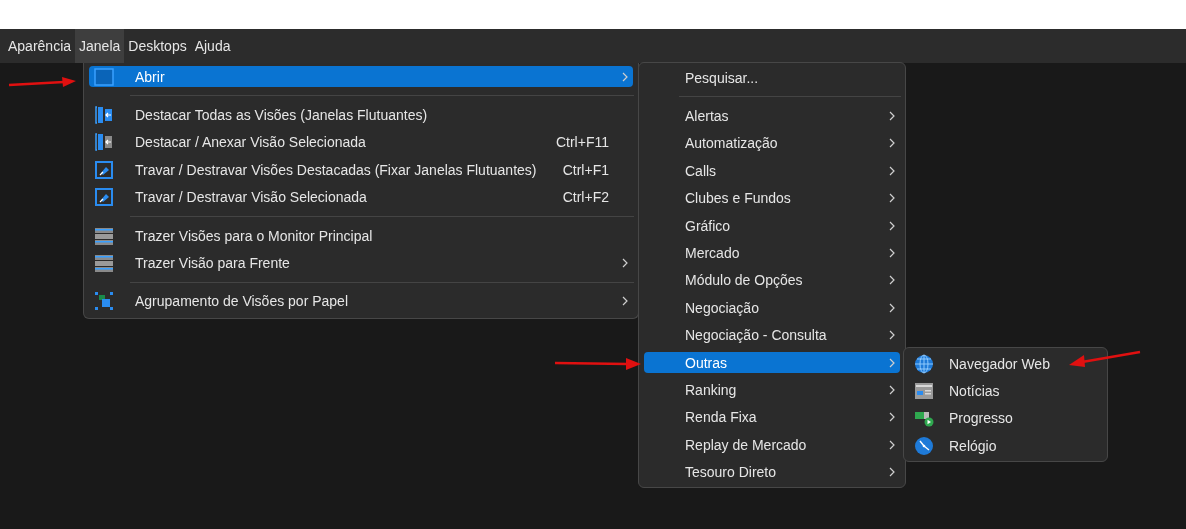 Image resolution: width=1186 pixels, height=529 pixels. What do you see at coordinates (1005, 364) in the screenshot?
I see `menu-item: Navegador Web` at bounding box center [1005, 364].